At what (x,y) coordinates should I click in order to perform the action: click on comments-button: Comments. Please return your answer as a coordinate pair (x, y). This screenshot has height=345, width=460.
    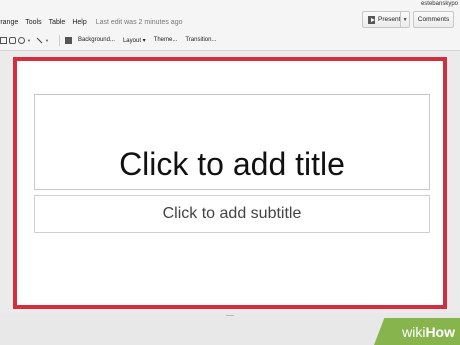
    Looking at the image, I should click on (433, 19).